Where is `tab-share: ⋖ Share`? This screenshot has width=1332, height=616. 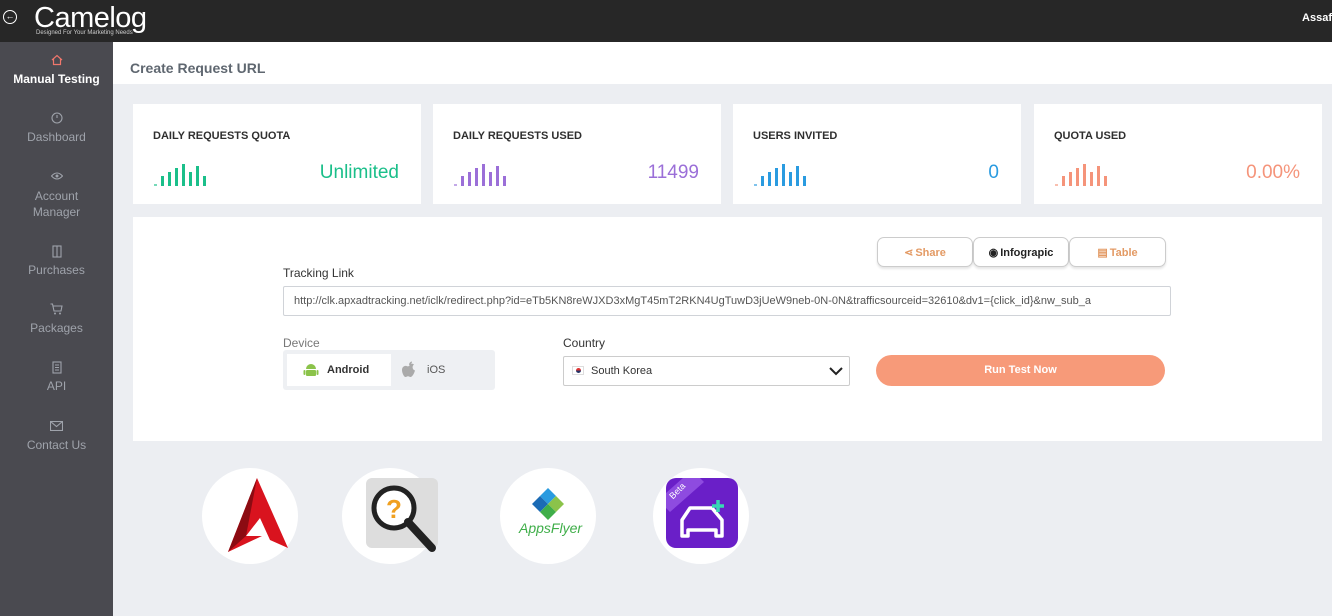 tab-share: ⋖ Share is located at coordinates (925, 252).